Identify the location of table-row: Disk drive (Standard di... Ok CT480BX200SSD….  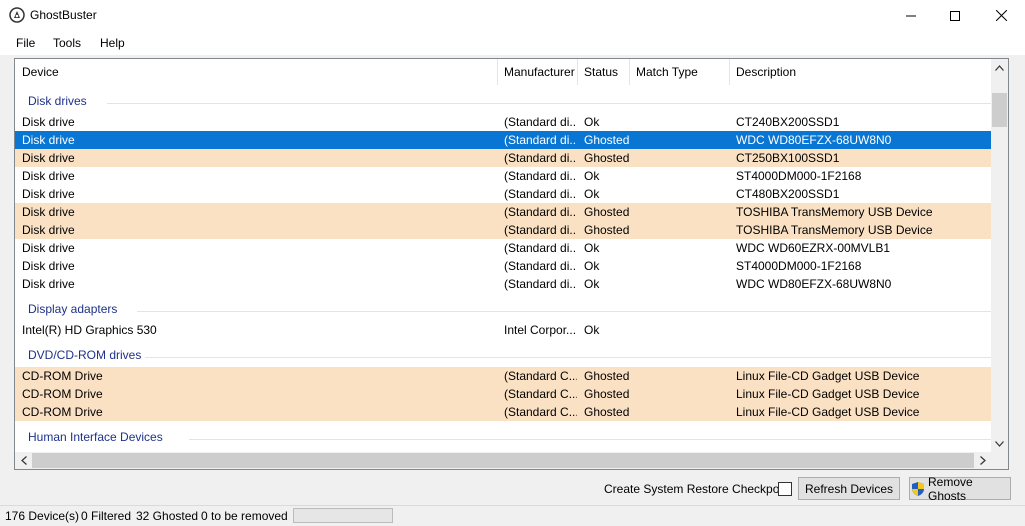
(504, 194).